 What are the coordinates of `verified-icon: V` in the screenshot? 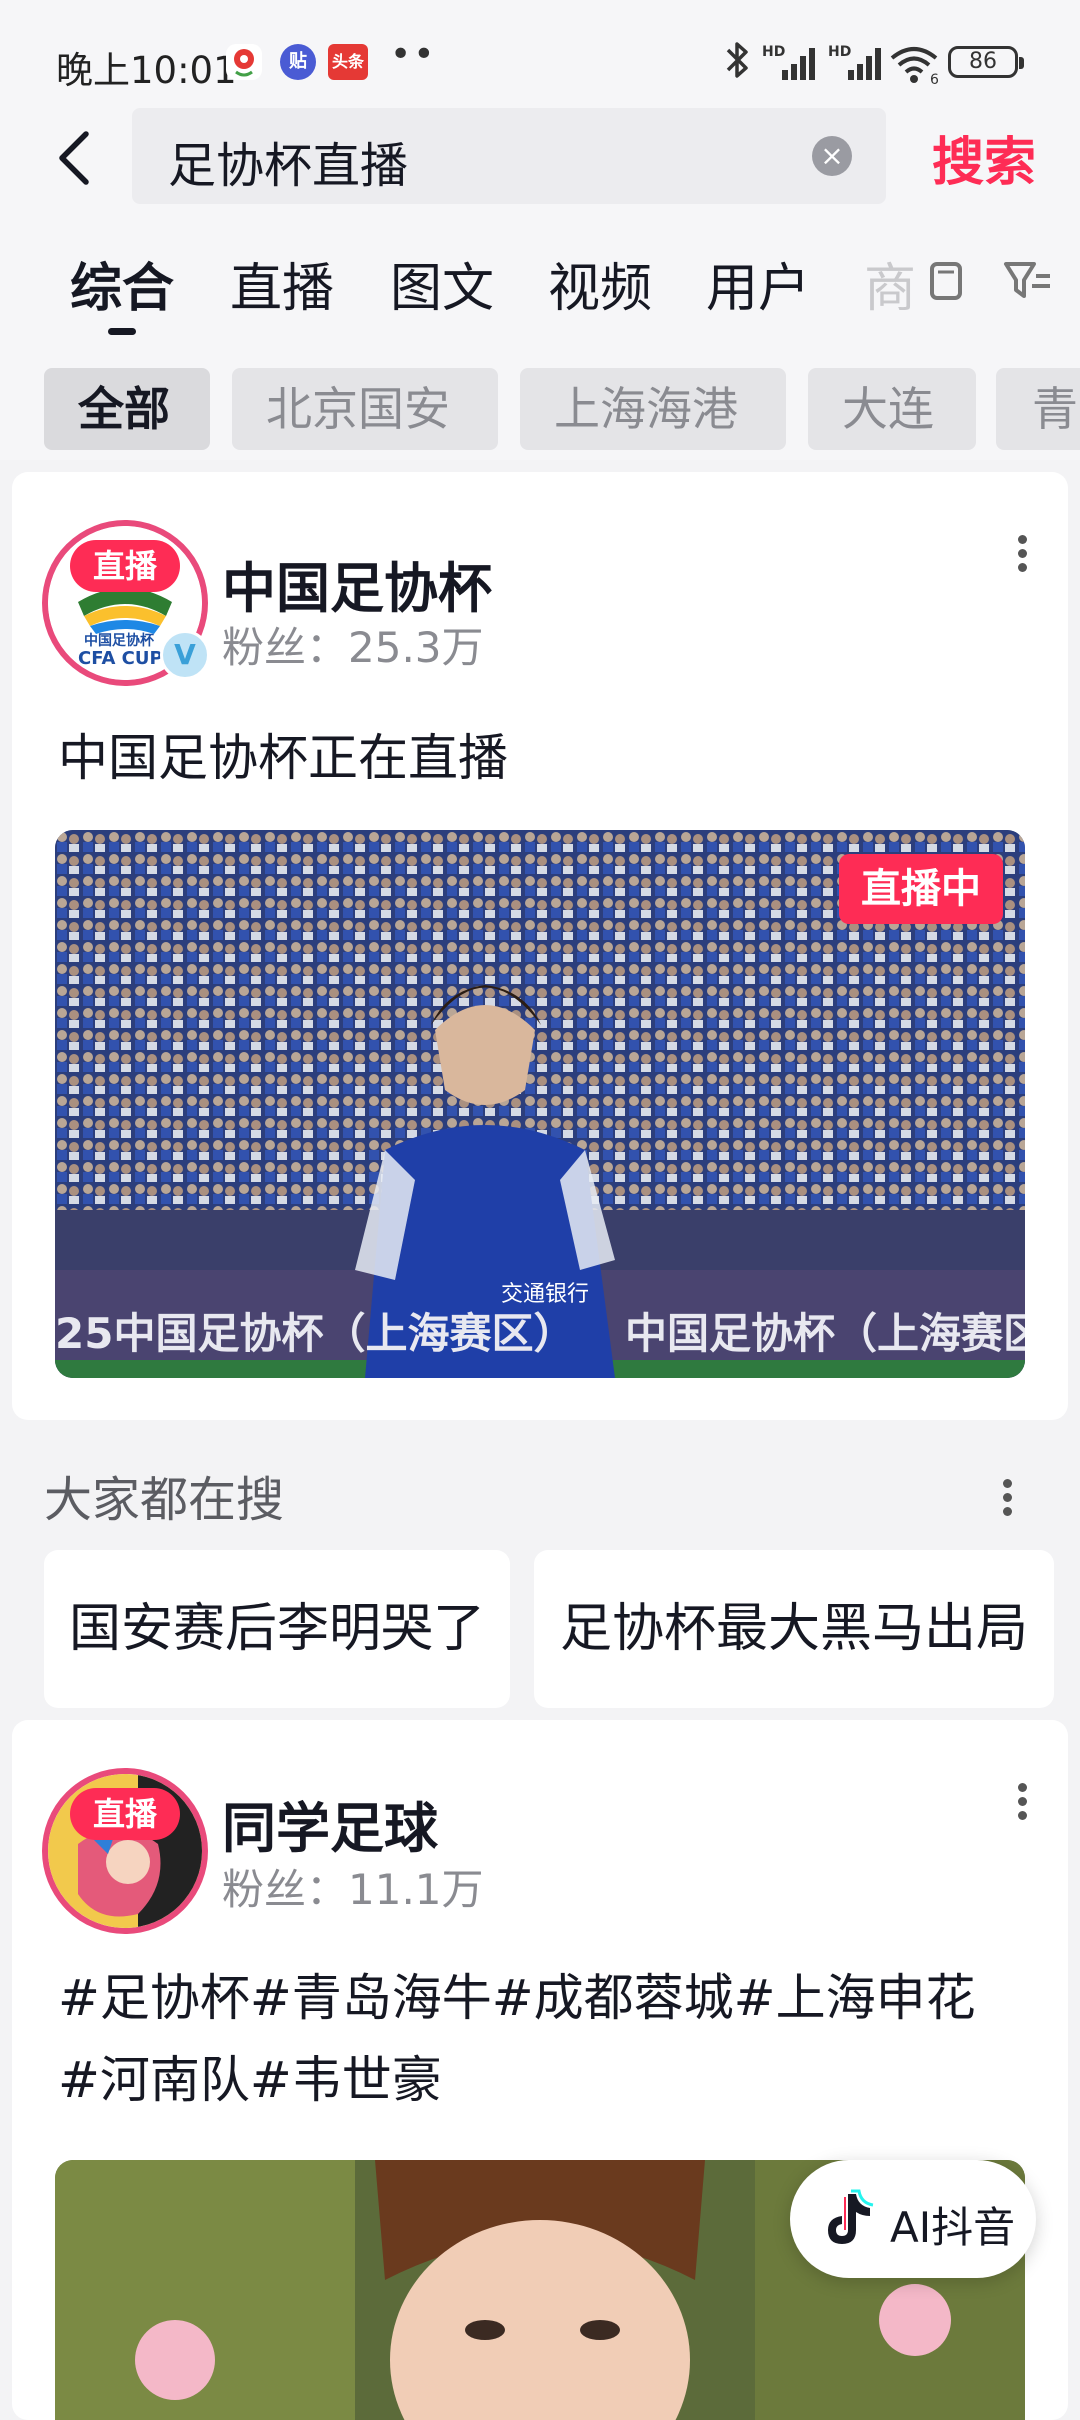 It's located at (185, 655).